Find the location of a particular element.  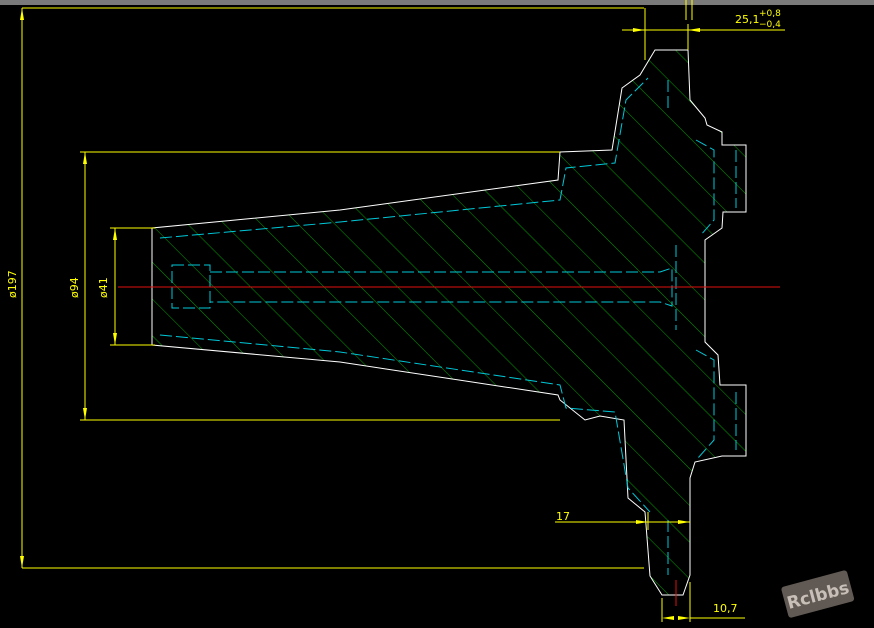

watermark-logo: Rclbbs is located at coordinates (818, 594).